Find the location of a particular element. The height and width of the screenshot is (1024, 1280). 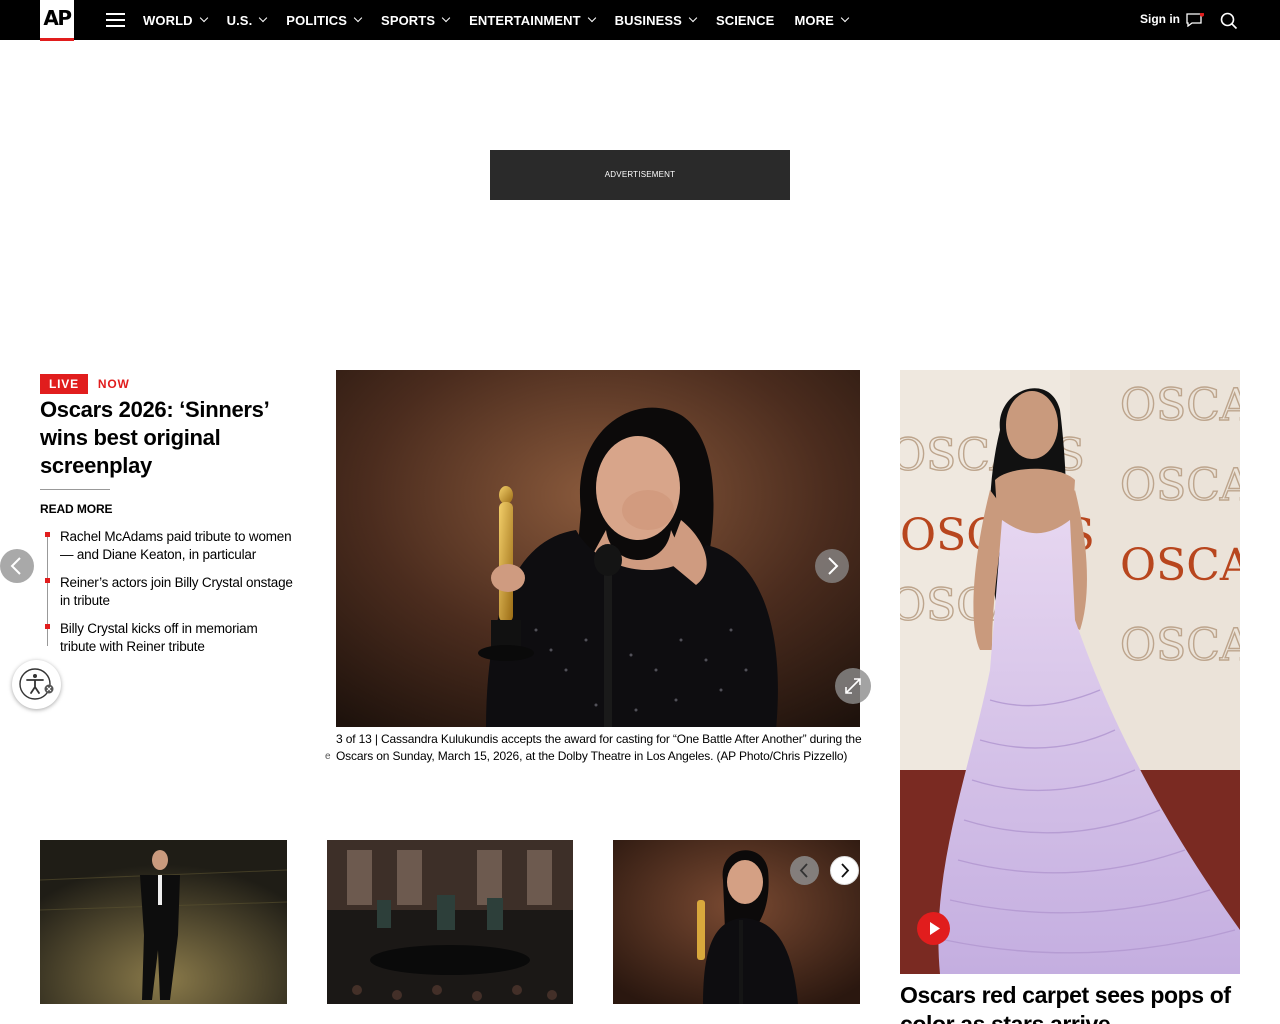

sign-in-link: Sign in is located at coordinates (1160, 19).